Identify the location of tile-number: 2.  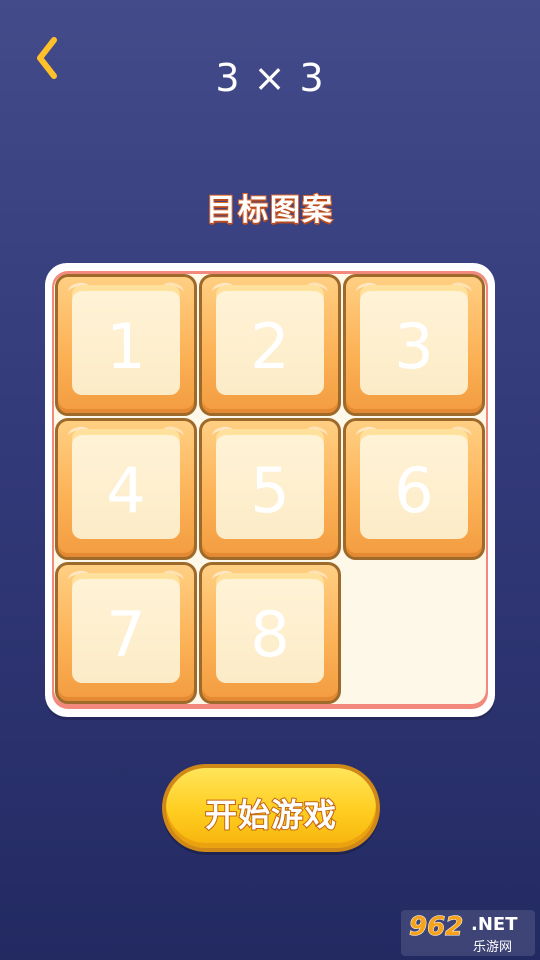
(270, 346).